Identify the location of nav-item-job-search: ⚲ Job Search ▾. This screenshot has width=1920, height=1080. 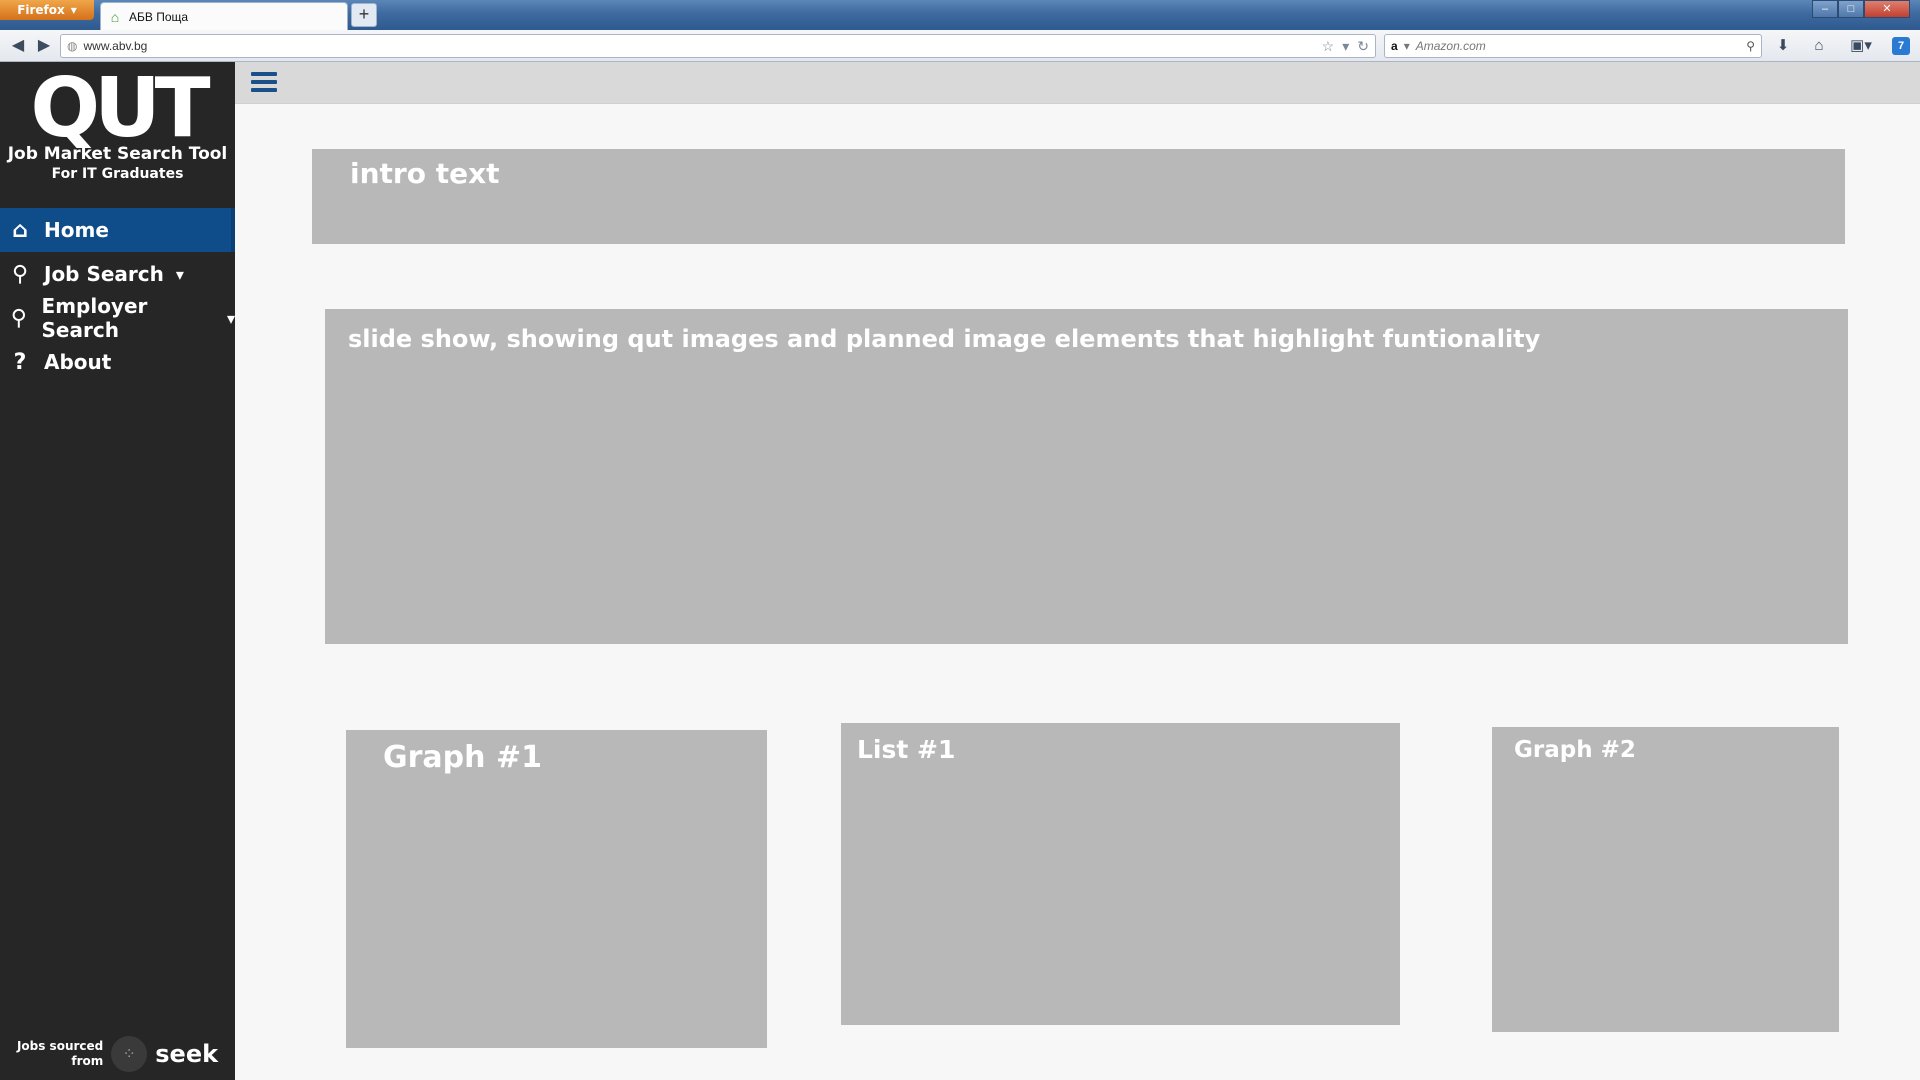
(117, 274).